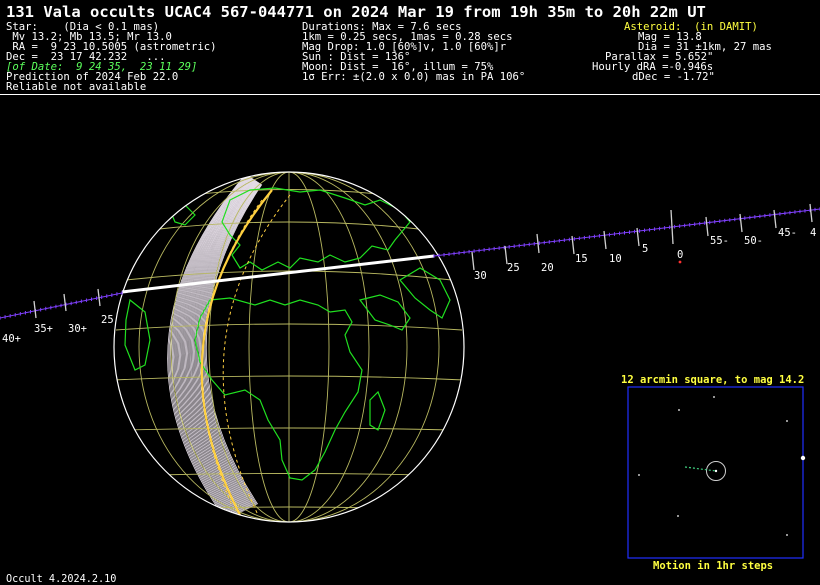 The image size is (820, 585). Describe the element at coordinates (713, 380) in the screenshot. I see `star-chart-title: 12 arcmin square, to mag 14.2` at that location.